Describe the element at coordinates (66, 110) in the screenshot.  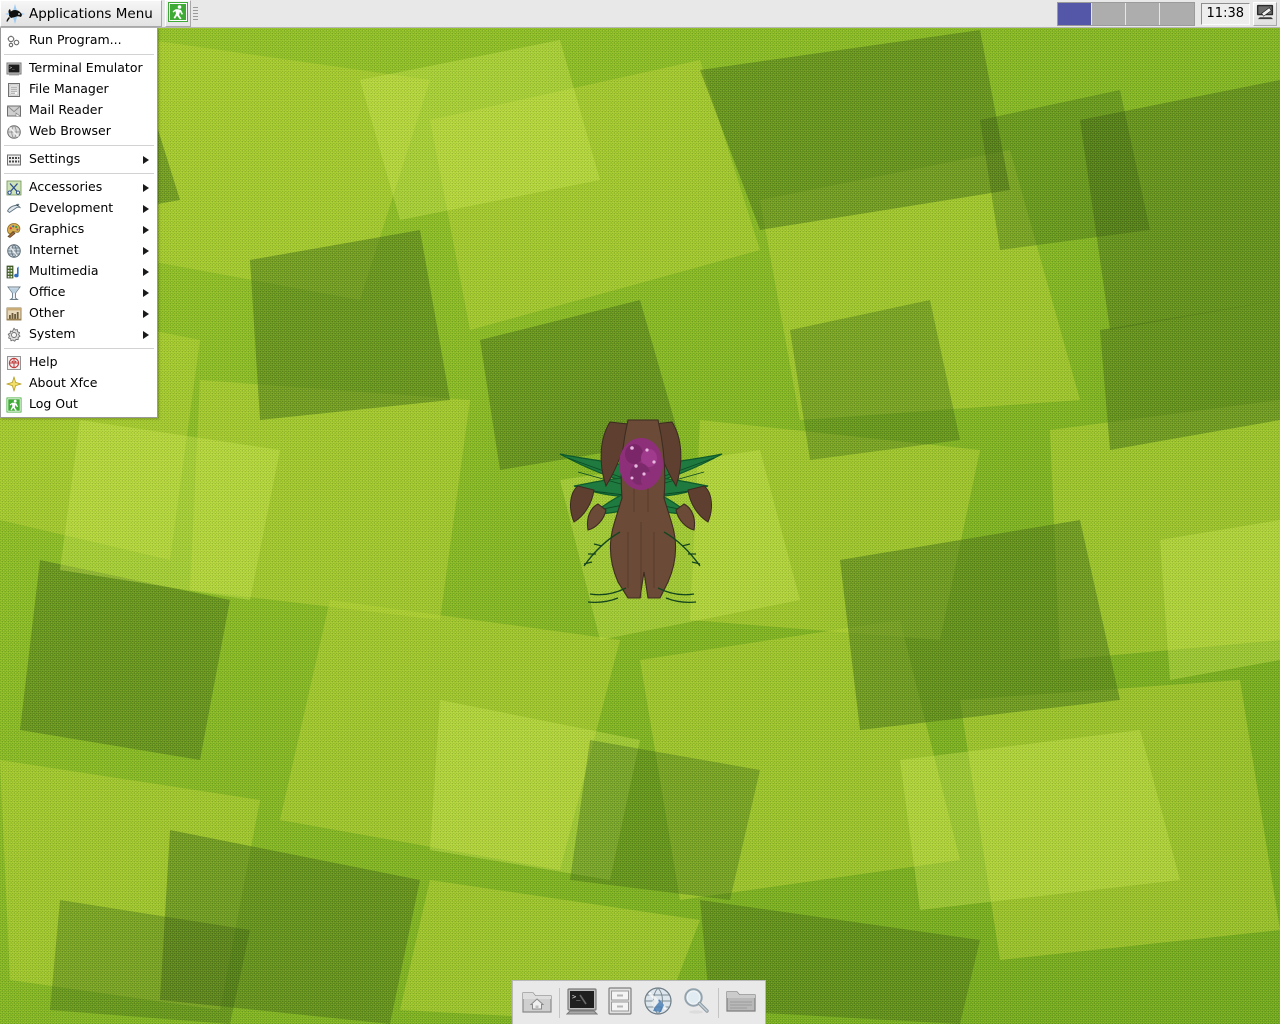
I see `menu-item-label: Mail Reader` at that location.